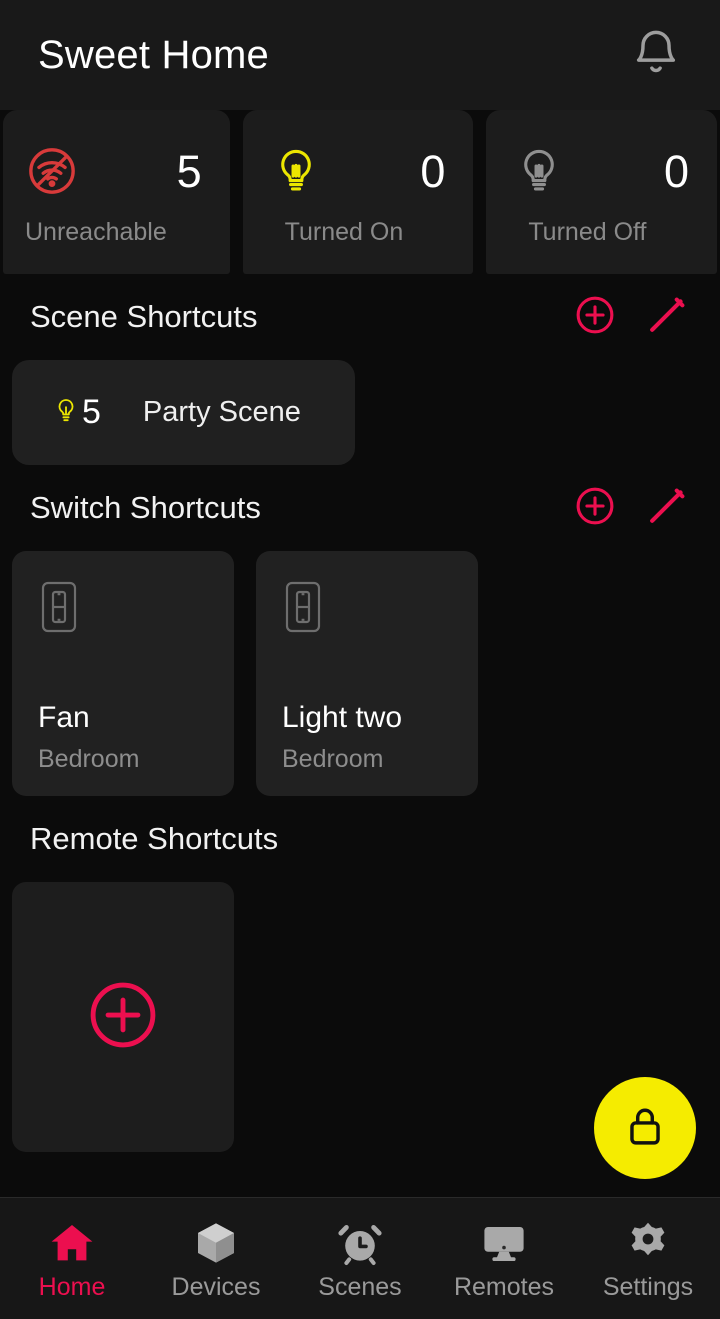 This screenshot has height=1319, width=720. I want to click on stat-top-row: 5, so click(116, 171).